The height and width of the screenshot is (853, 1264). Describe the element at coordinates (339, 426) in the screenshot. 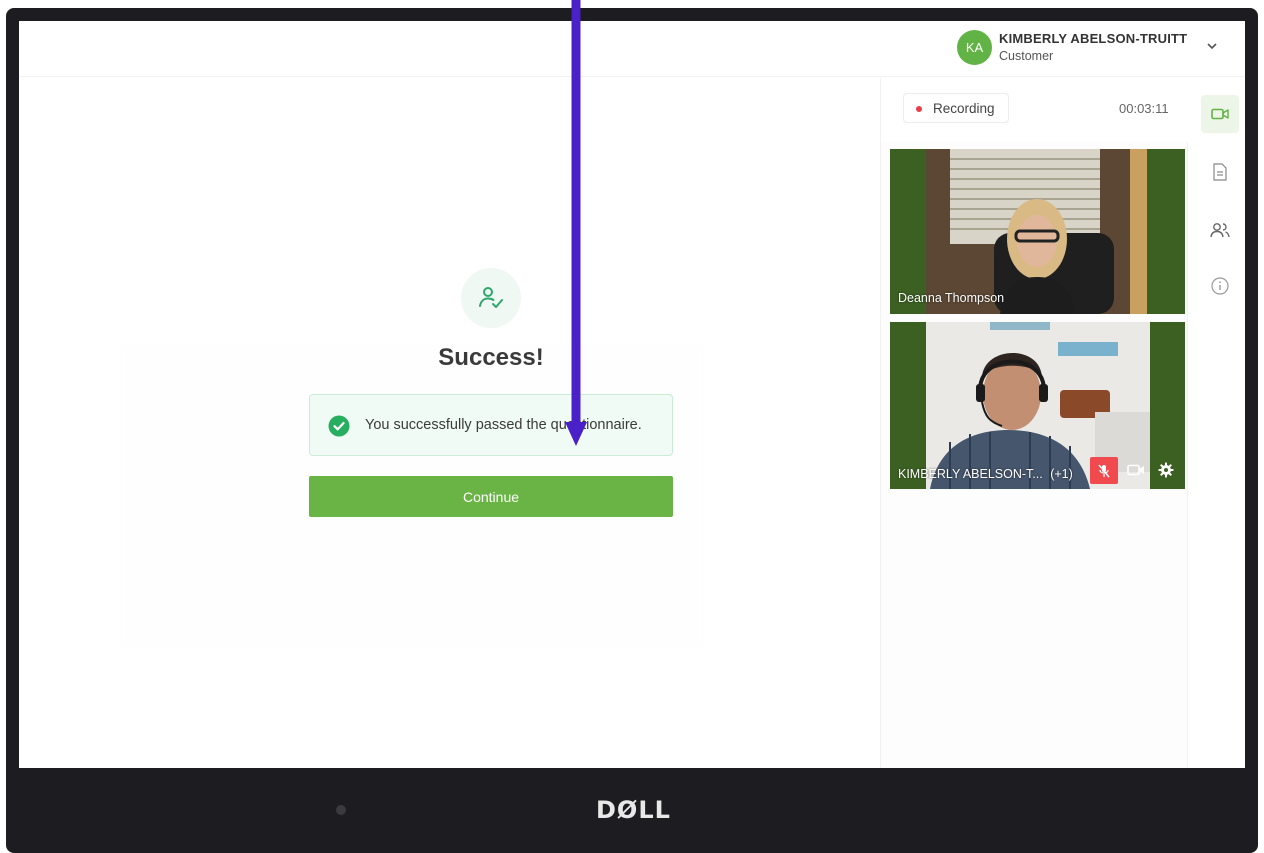

I see `check-circle-icon` at that location.